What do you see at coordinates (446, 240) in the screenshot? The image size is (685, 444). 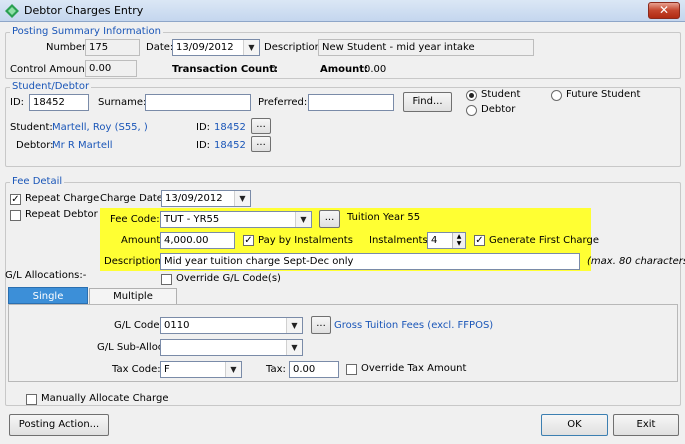 I see `instalments-spinner: 4 ▲ ▼` at bounding box center [446, 240].